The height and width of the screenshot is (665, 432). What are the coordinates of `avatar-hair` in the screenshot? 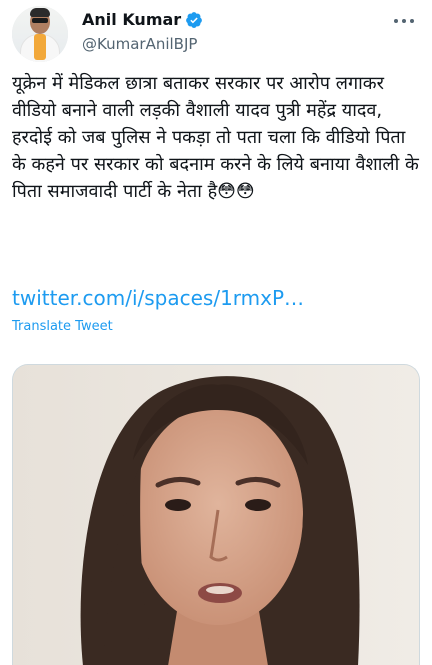 It's located at (40, 12).